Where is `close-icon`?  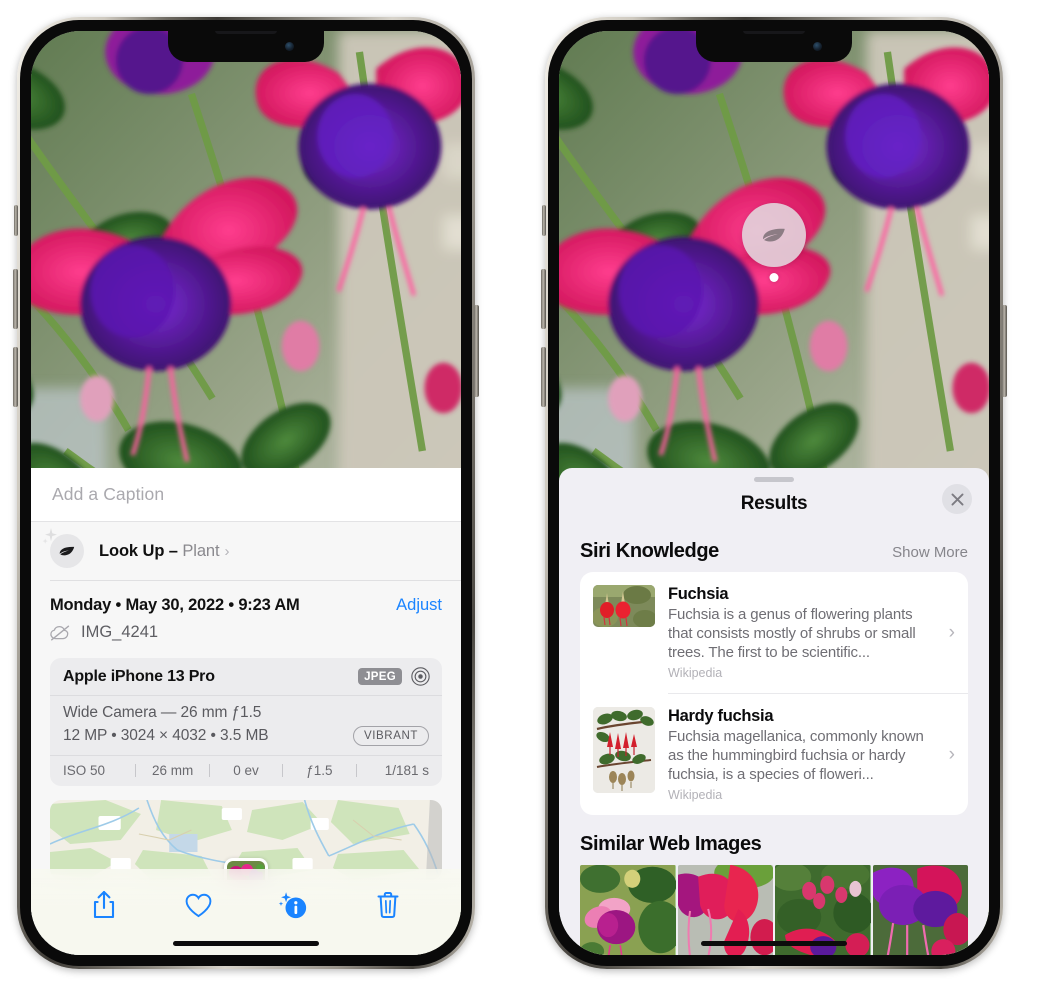
close-icon is located at coordinates (957, 499).